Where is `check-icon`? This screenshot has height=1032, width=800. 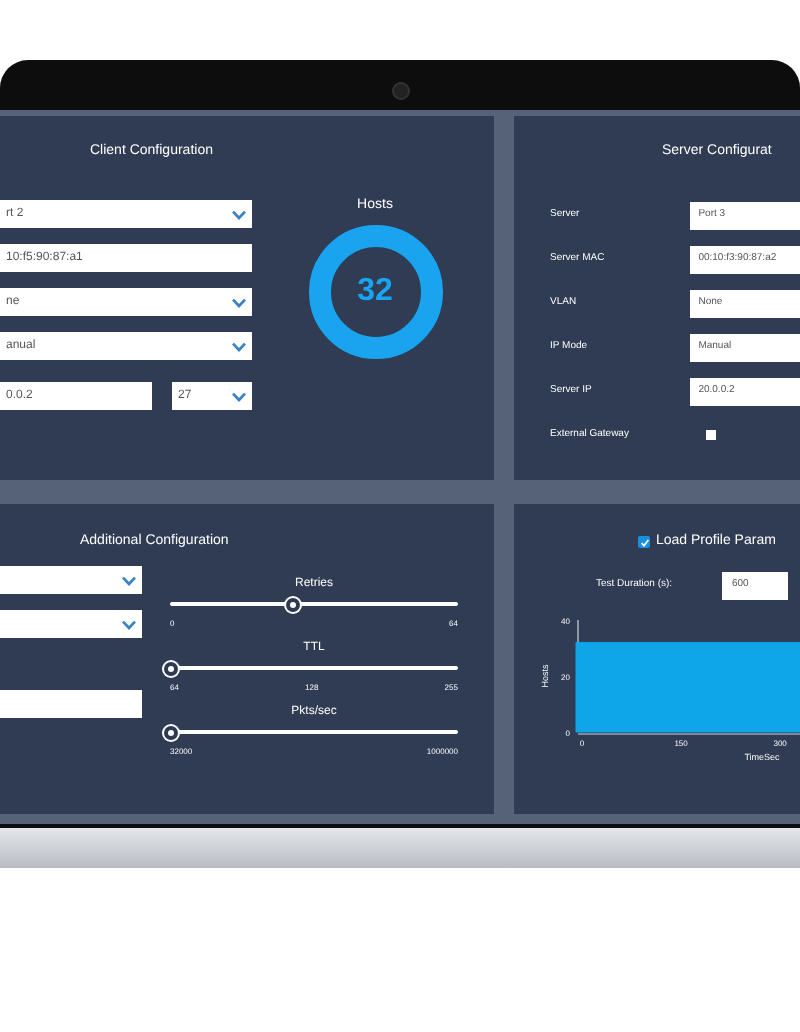
check-icon is located at coordinates (644, 542).